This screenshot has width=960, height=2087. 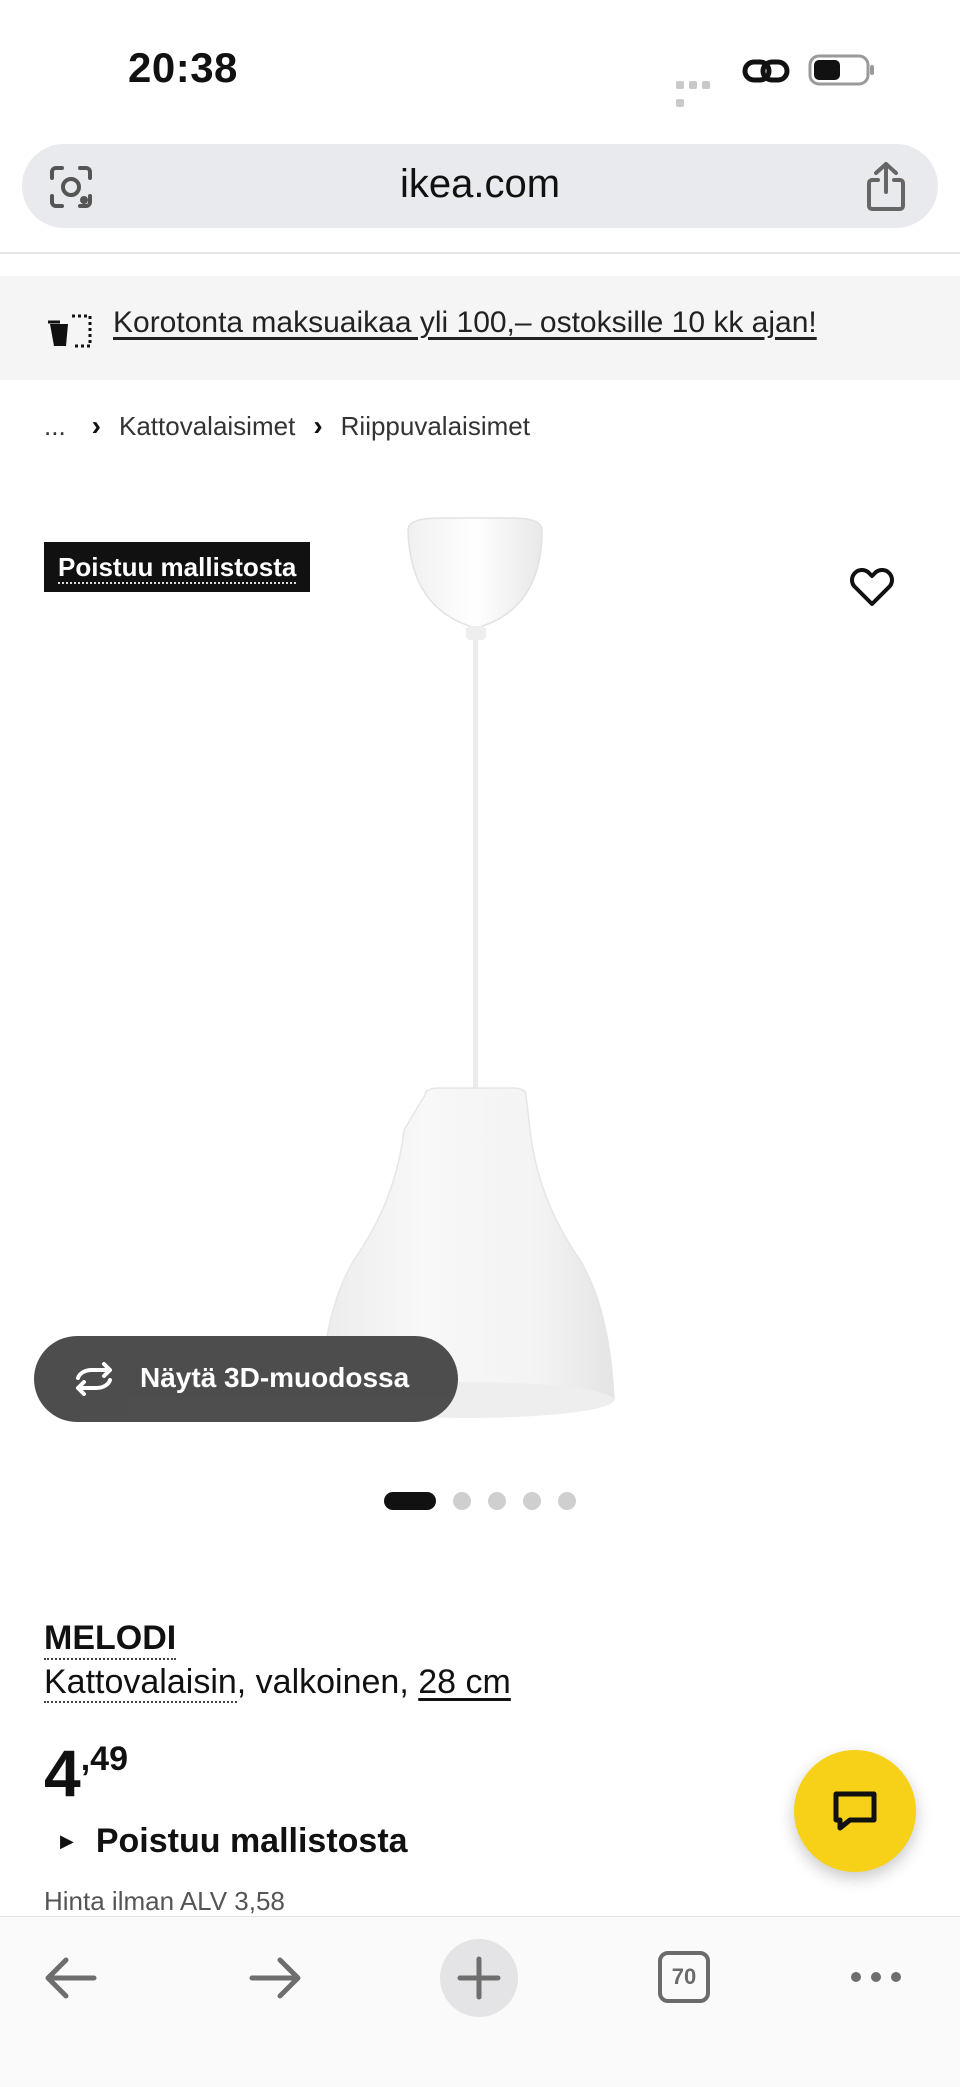 What do you see at coordinates (435, 426) in the screenshot?
I see `breadcrumb-item-riippuvalaisimet: Riippuvalaisimet` at bounding box center [435, 426].